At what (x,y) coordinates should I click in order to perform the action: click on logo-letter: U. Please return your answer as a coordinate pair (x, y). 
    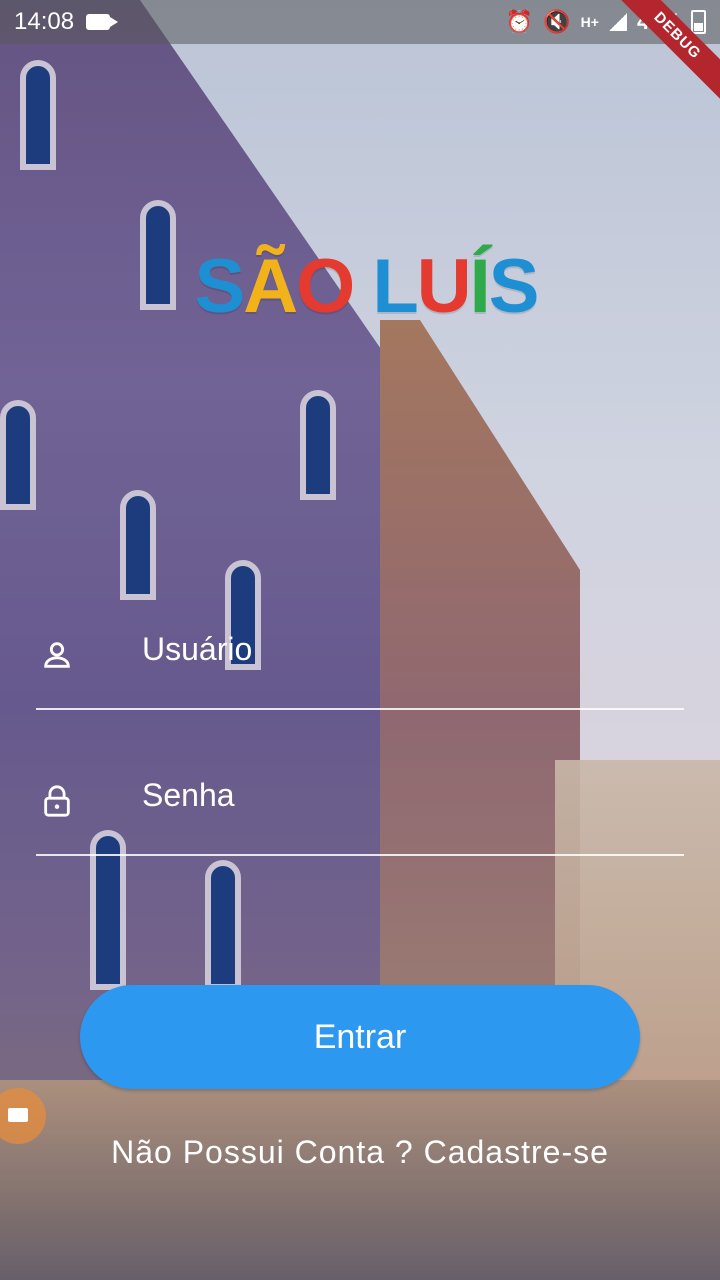
    Looking at the image, I should click on (444, 286).